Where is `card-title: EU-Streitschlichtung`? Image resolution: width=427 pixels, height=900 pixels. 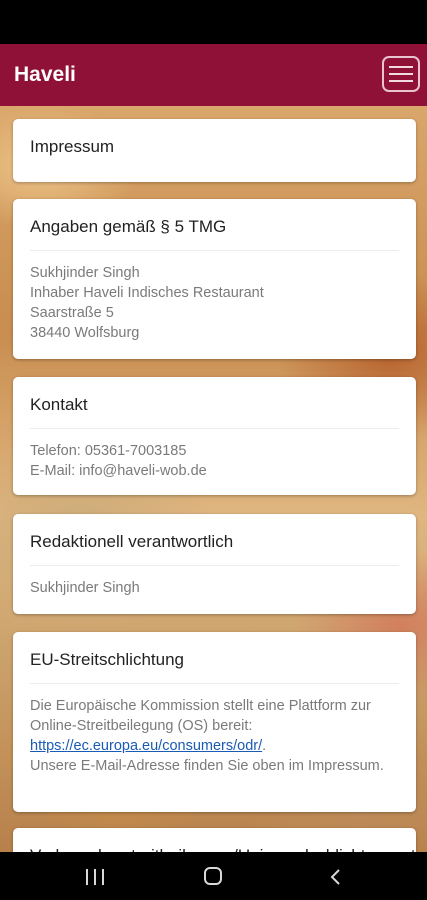 card-title: EU-Streitschlichtung is located at coordinates (107, 659).